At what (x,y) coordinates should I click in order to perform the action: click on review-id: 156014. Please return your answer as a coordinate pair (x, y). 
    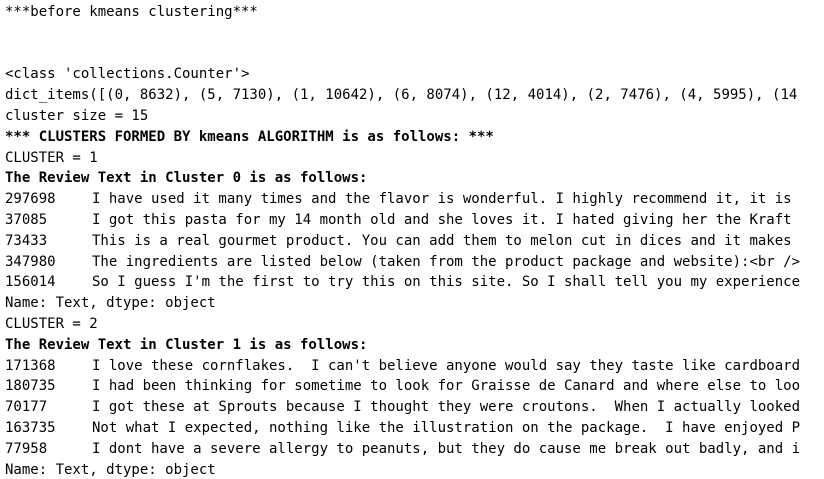
    Looking at the image, I should click on (30, 282).